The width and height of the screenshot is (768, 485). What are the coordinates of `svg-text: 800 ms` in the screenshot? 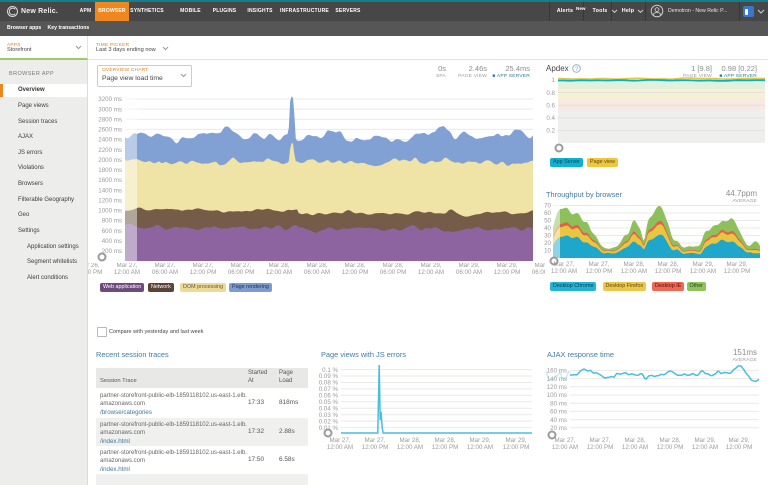 It's located at (112, 221).